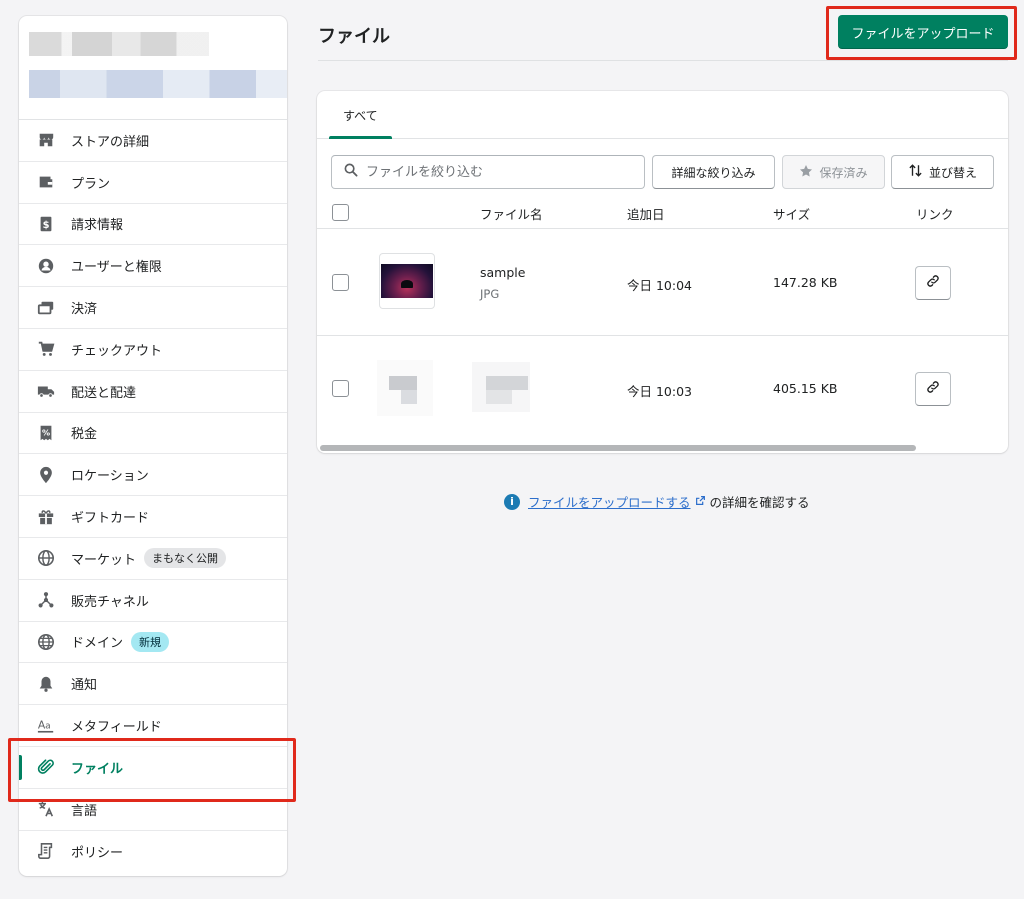 The height and width of the screenshot is (899, 1024). Describe the element at coordinates (952, 172) in the screenshot. I see `sort-label: 並び替え` at that location.